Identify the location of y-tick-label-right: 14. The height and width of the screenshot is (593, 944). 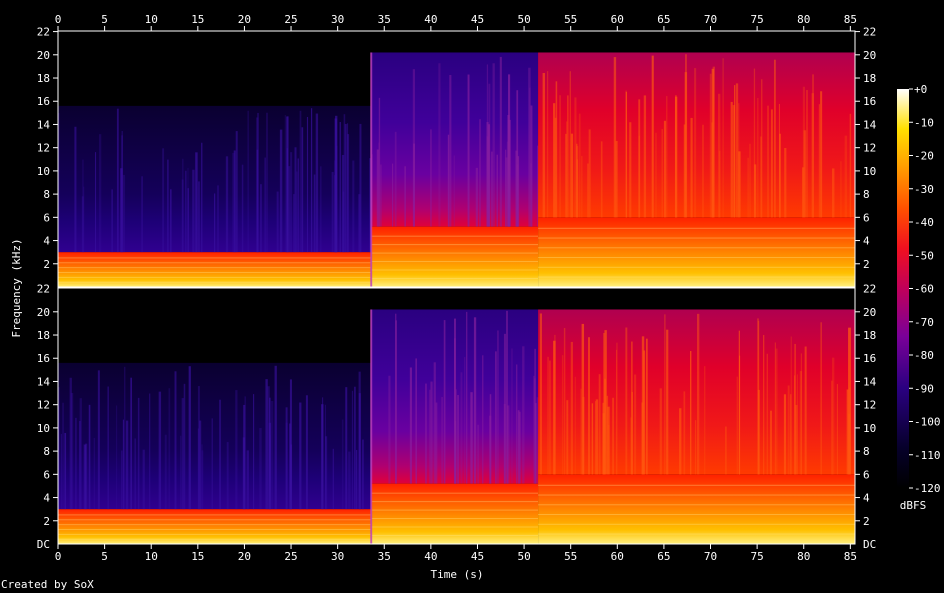
(870, 124).